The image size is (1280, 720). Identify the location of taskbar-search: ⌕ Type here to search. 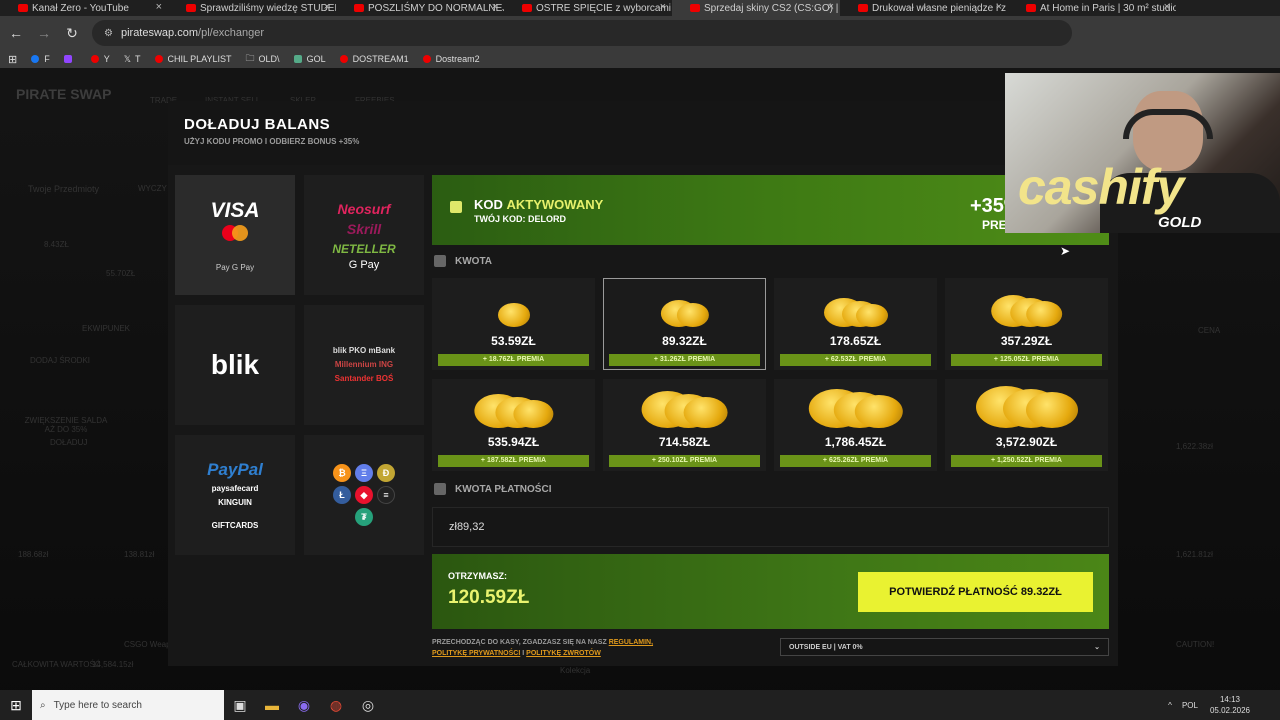
(128, 705).